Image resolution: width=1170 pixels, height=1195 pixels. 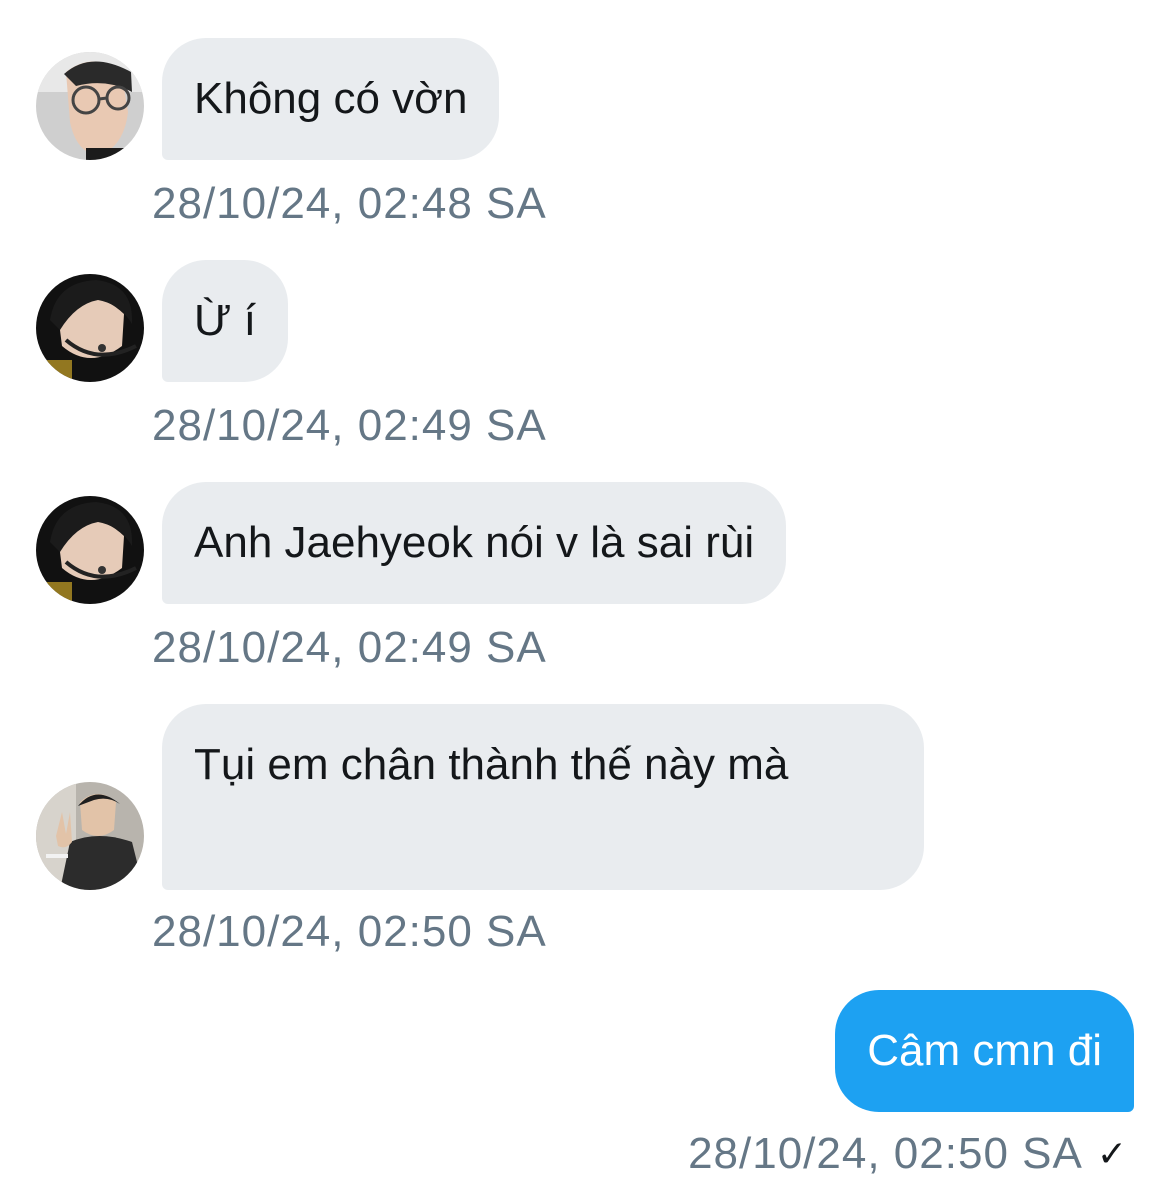 I want to click on message-text: Anh Jaehyeok nói v là sai rùi, so click(x=474, y=542).